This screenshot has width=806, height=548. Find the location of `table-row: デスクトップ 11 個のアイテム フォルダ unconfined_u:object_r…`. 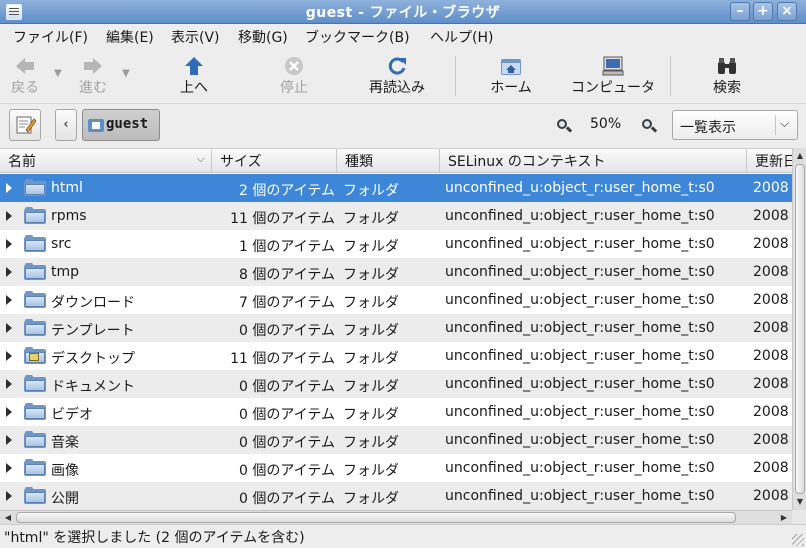

table-row: デスクトップ 11 個のアイテム フォルダ unconfined_u:object_r… is located at coordinates (396, 356).